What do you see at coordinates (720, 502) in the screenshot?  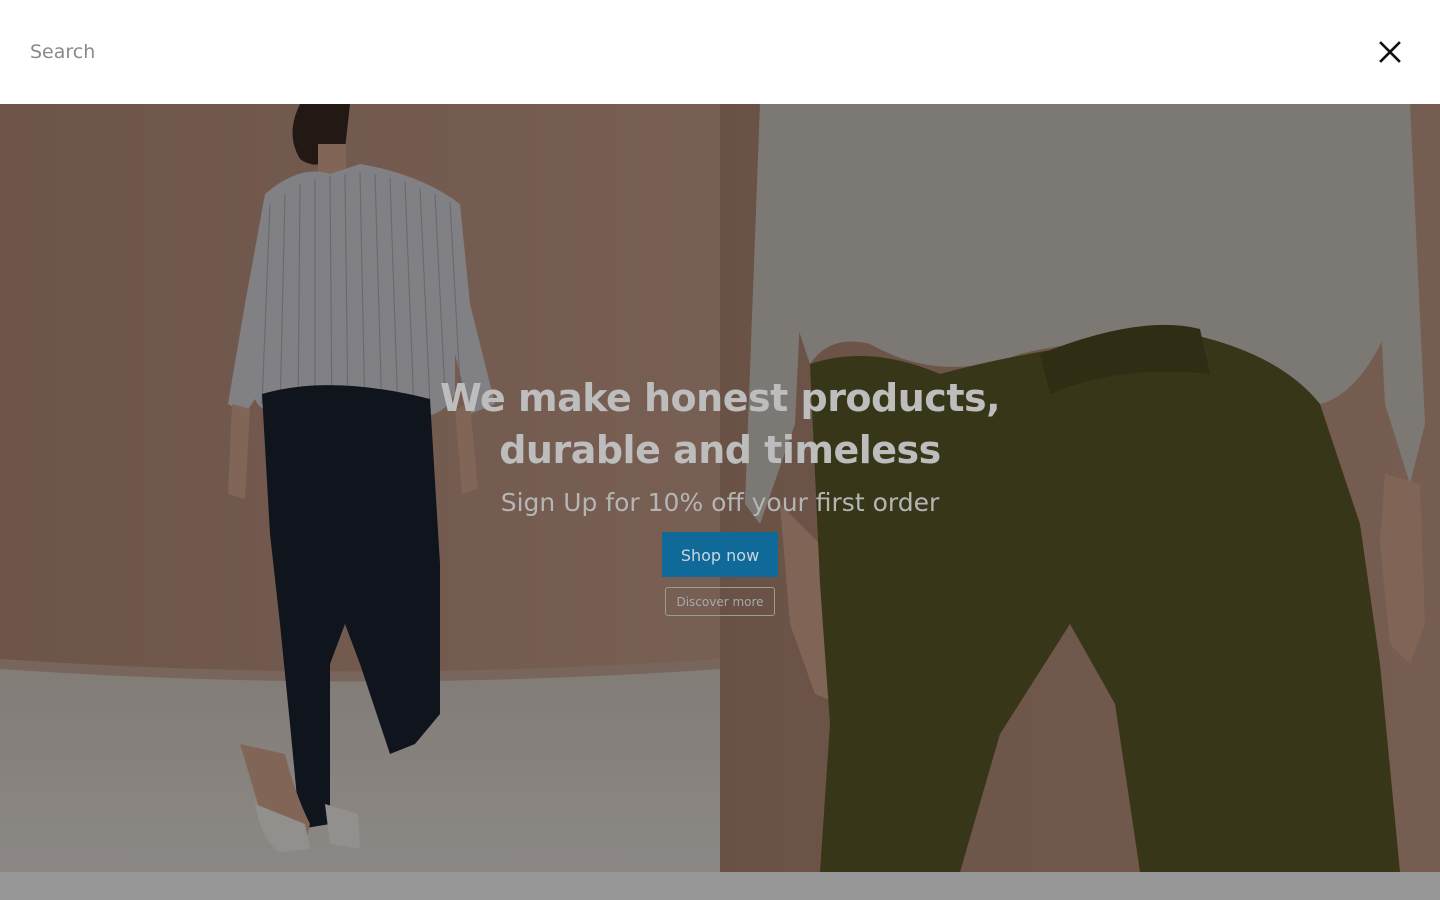 I see `hero-subheadline: Sign Up for 10% off your first order` at bounding box center [720, 502].